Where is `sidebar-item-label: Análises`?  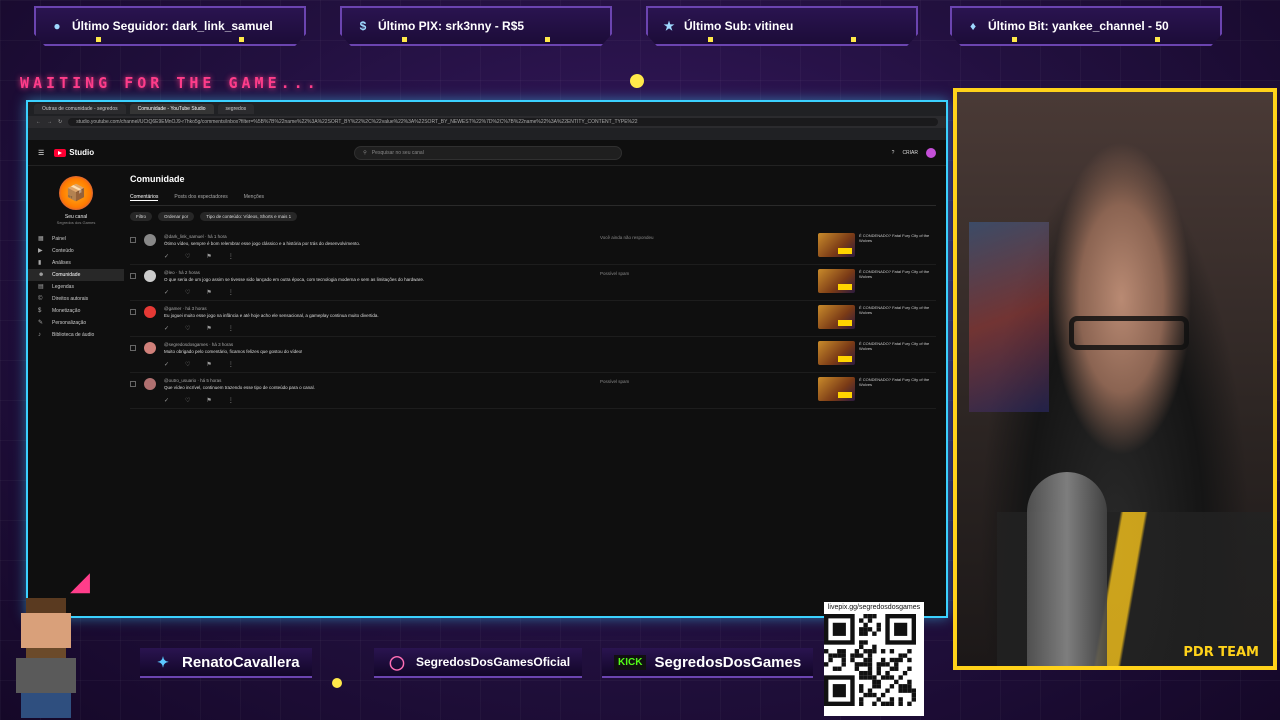 sidebar-item-label: Análises is located at coordinates (61, 263).